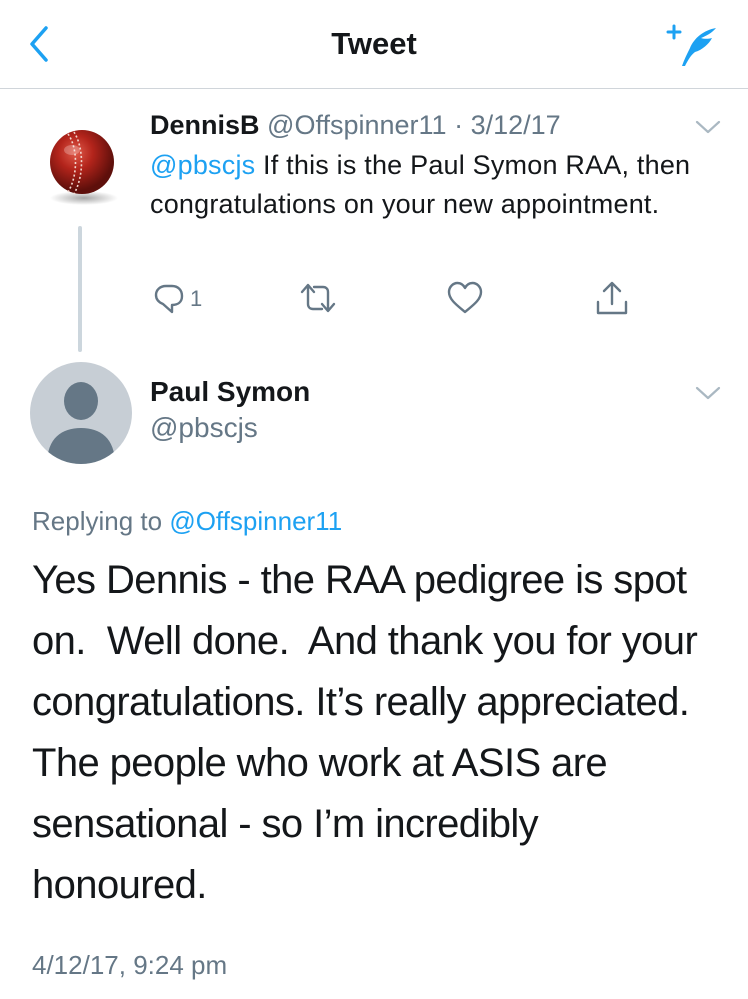 The image size is (748, 999). I want to click on navigation-bar: Tweet, so click(374, 44).